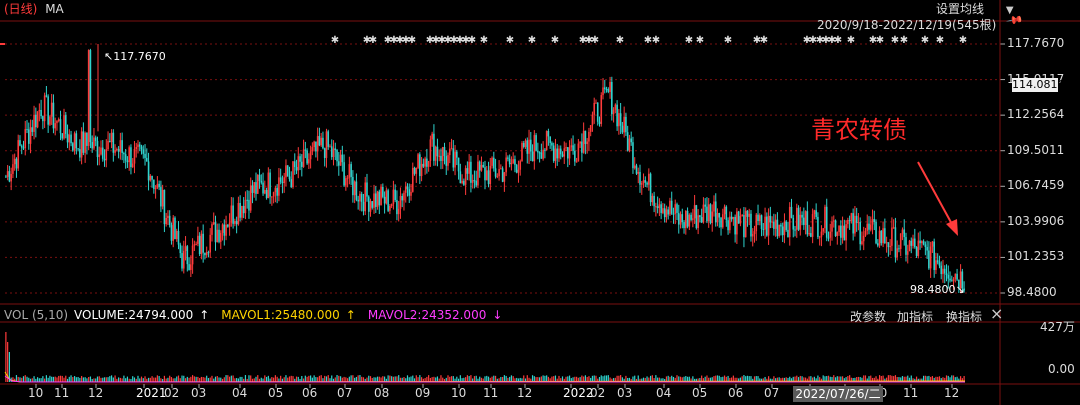 This screenshot has height=405, width=1080. What do you see at coordinates (915, 316) in the screenshot?
I see `add-indicator-button: 加指标` at bounding box center [915, 316].